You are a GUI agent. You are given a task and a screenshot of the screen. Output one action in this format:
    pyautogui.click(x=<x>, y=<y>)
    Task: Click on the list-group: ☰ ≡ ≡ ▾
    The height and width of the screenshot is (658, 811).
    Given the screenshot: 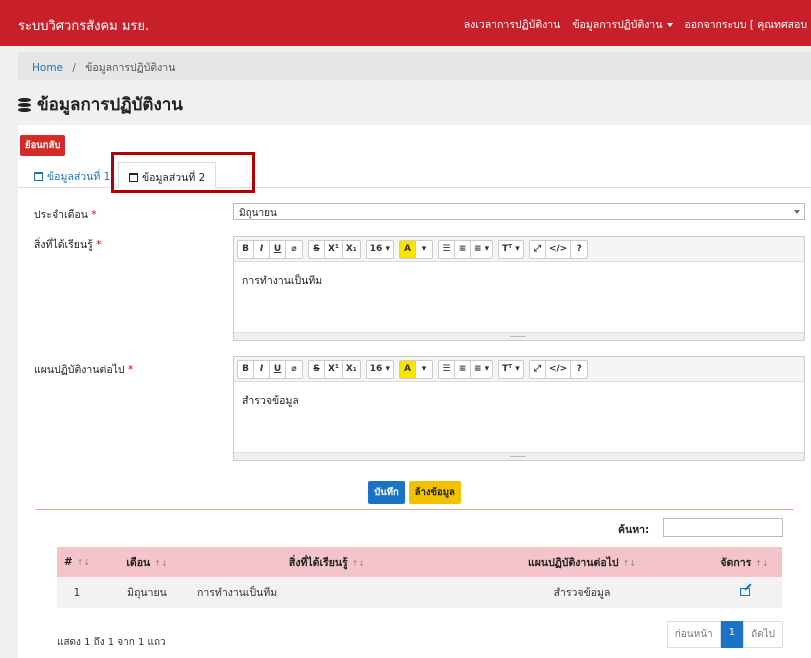 What is the action you would take?
    pyautogui.click(x=465, y=369)
    